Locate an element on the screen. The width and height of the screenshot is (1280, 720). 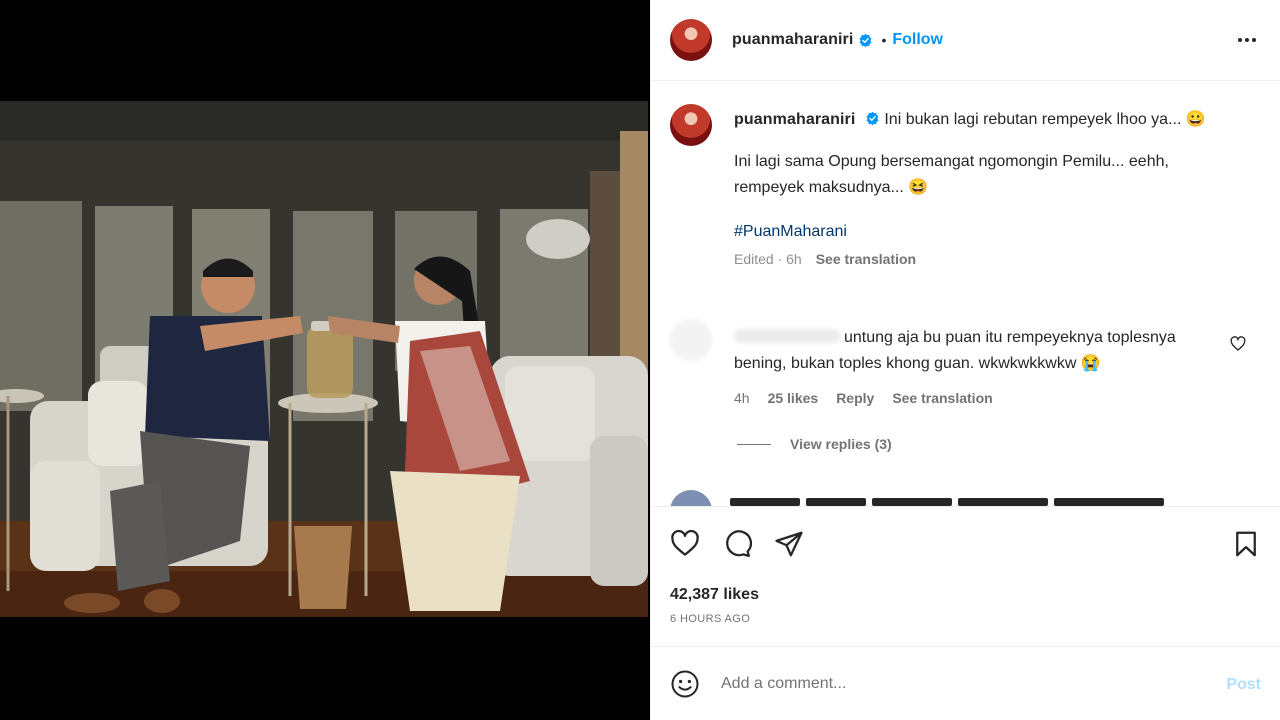
more-options-icon is located at coordinates (1247, 40).